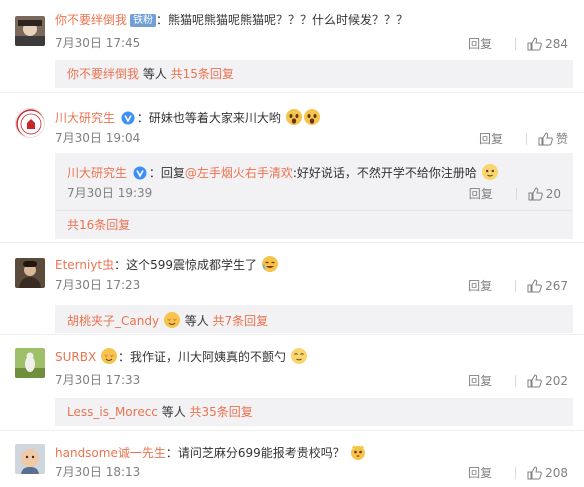 The width and height of the screenshot is (584, 487). Describe the element at coordinates (241, 321) in the screenshot. I see `more-replies-link: 共7条回复` at that location.